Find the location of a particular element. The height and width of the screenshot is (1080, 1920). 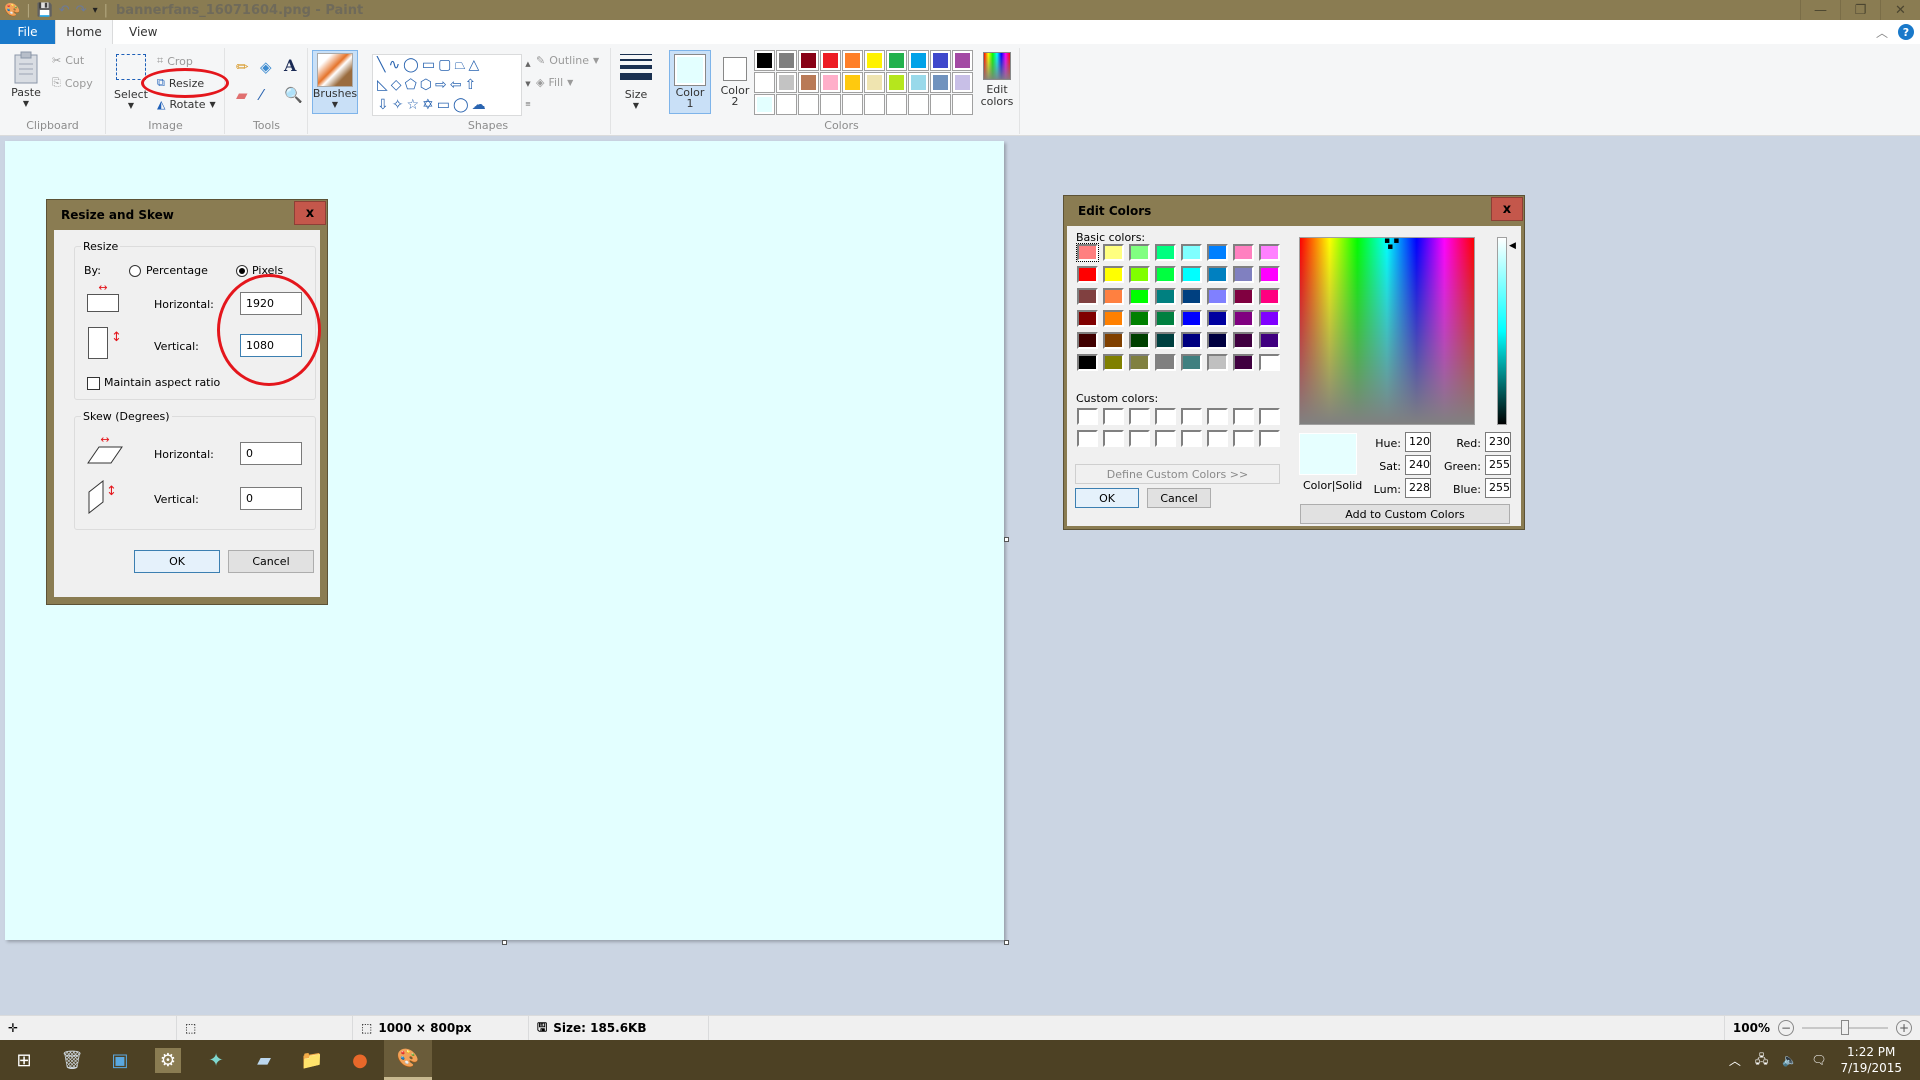

line-shape-icon: ╲ is located at coordinates (382, 65).